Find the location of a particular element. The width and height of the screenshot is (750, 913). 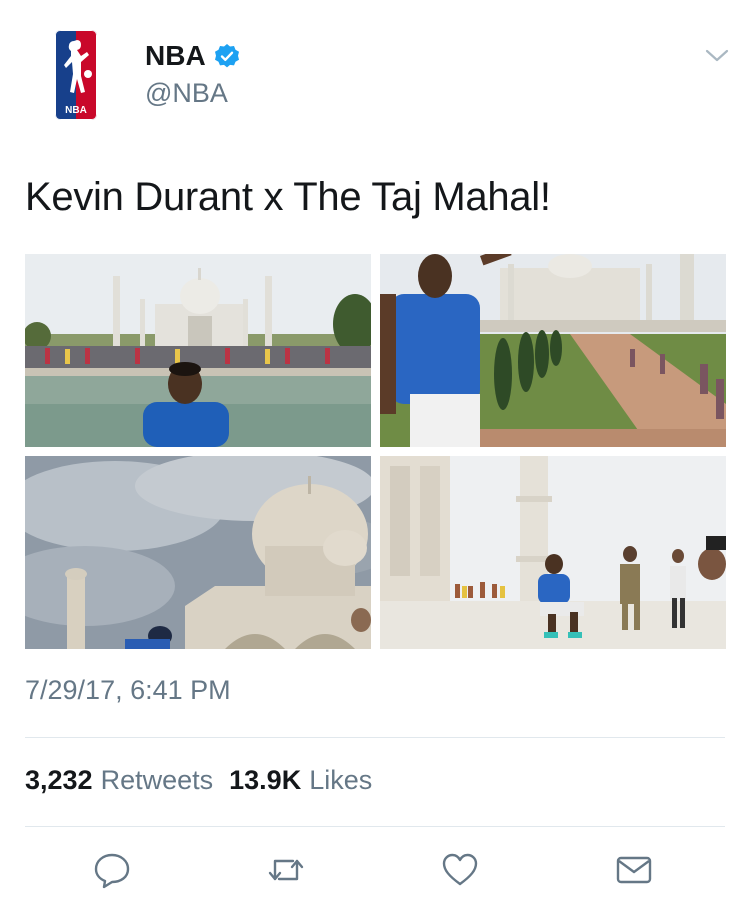

heart-icon is located at coordinates (460, 869).